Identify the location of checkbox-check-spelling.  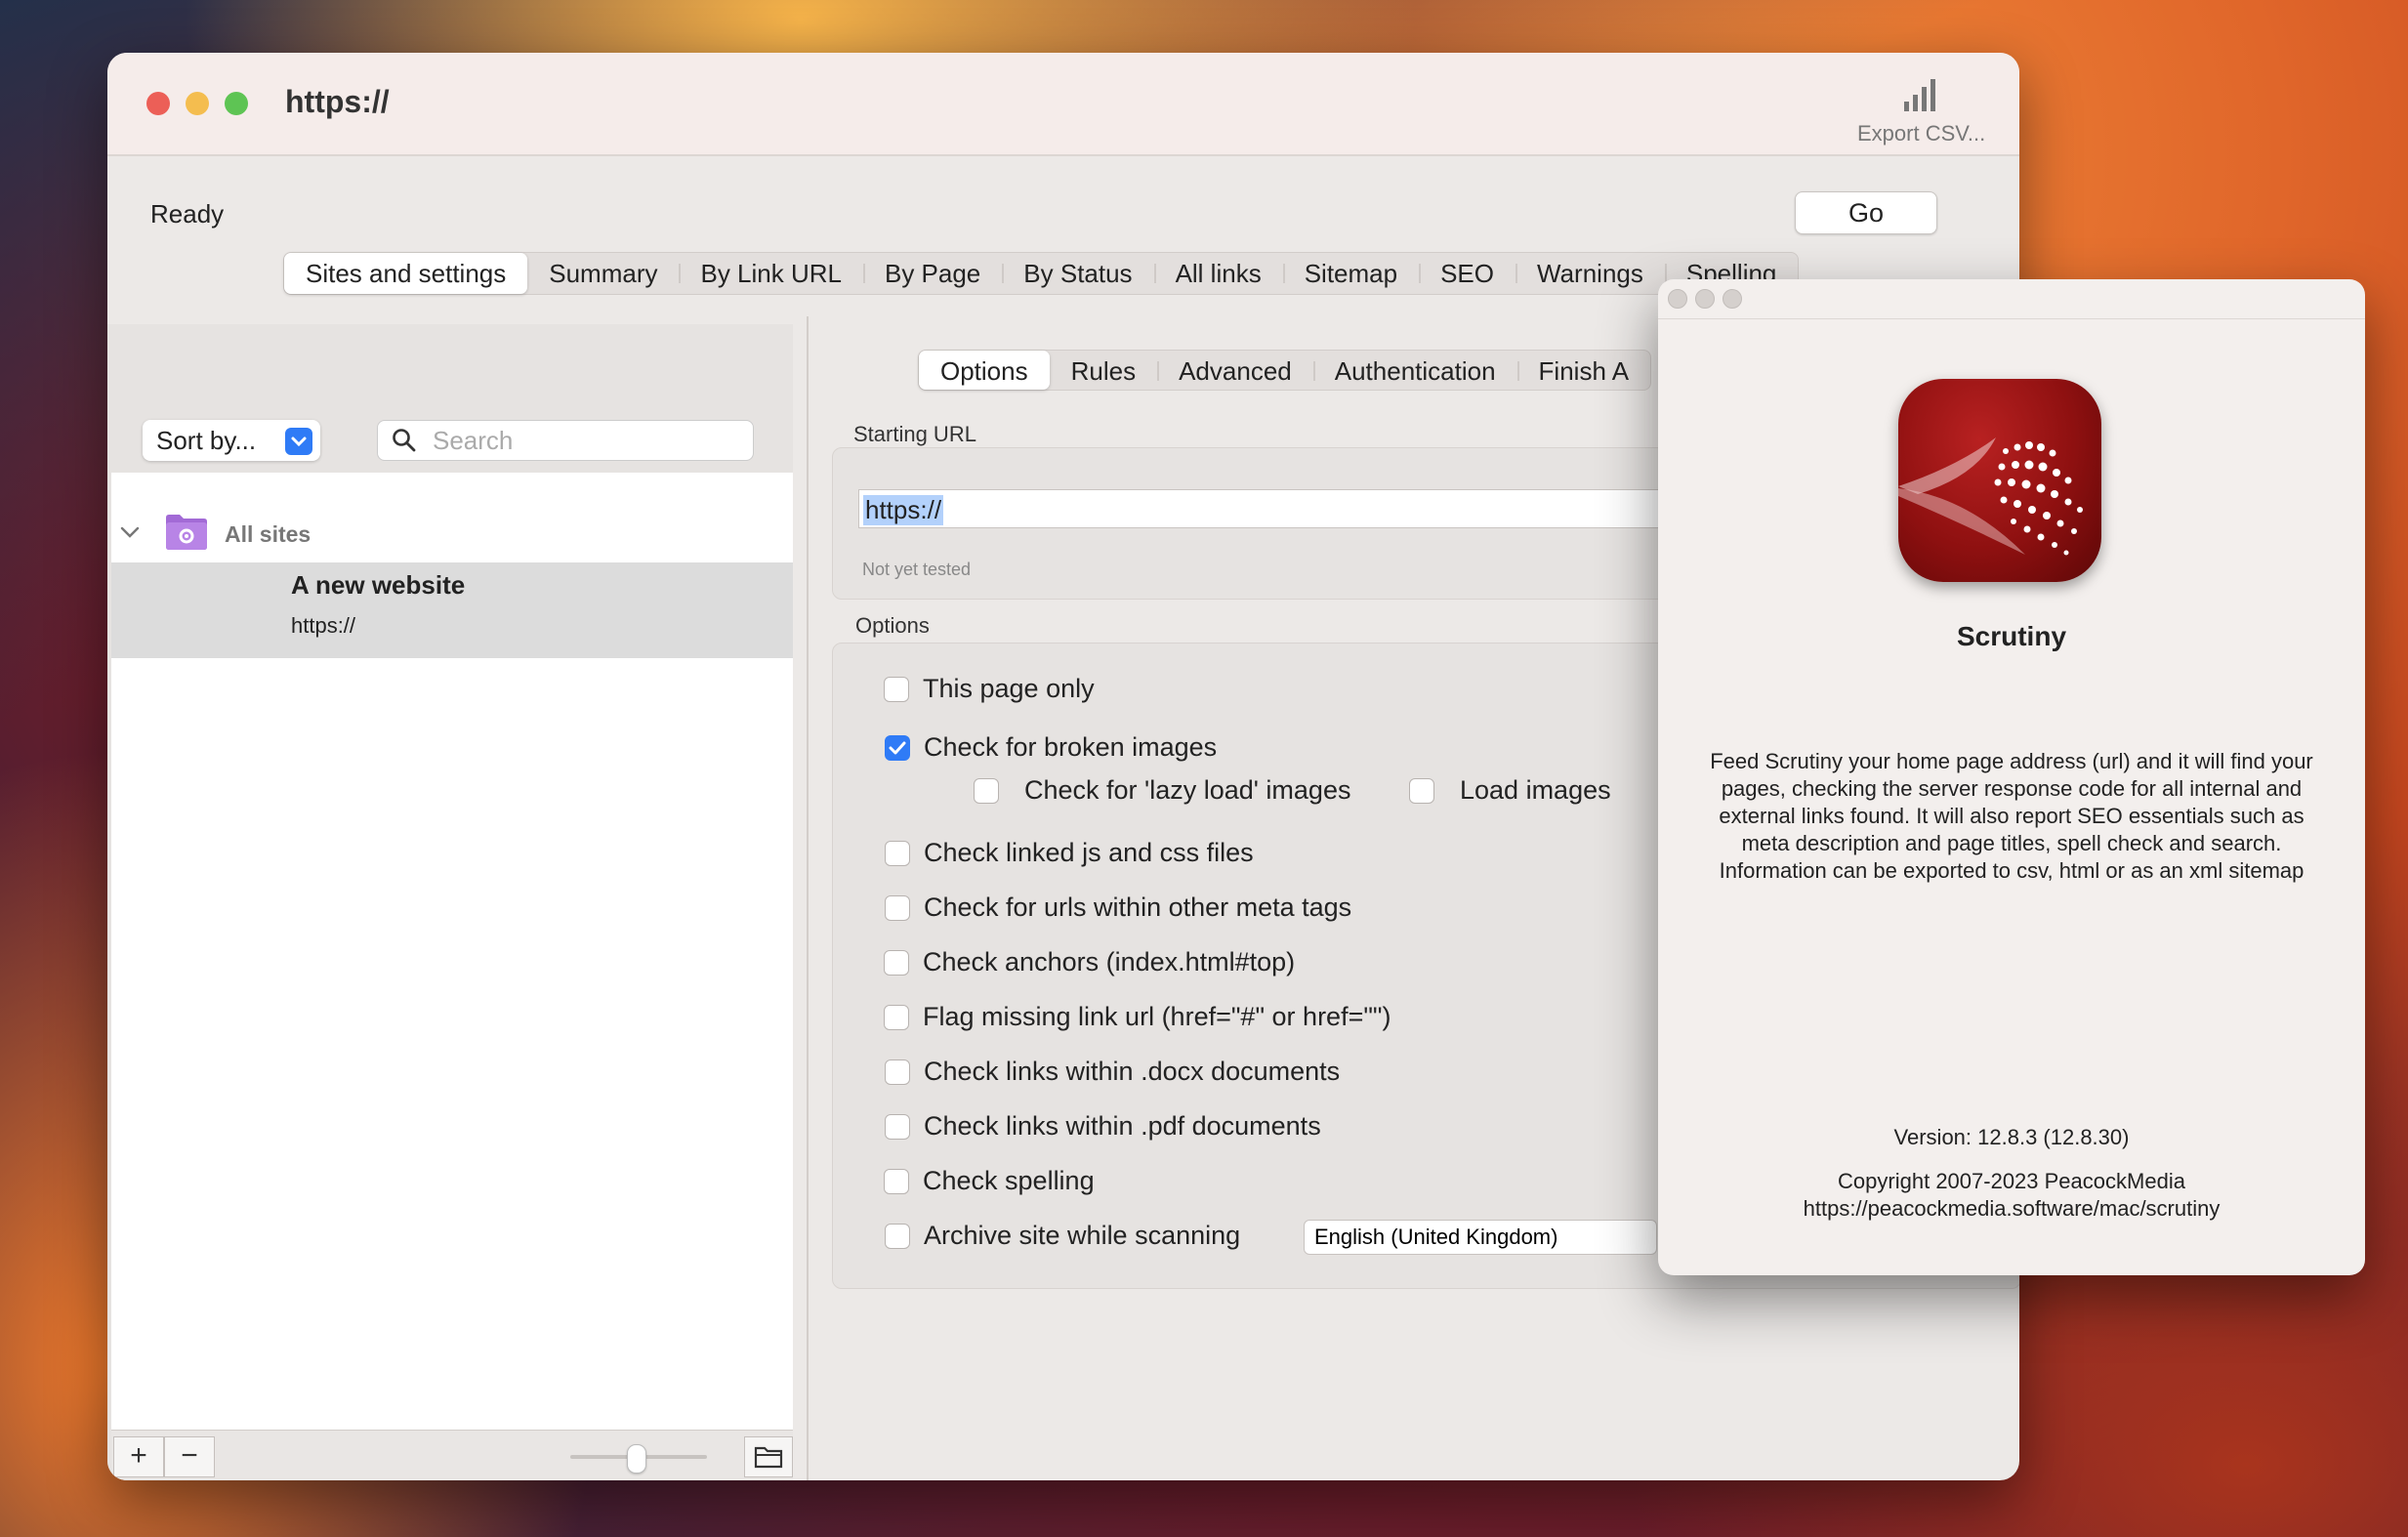
(897, 1181).